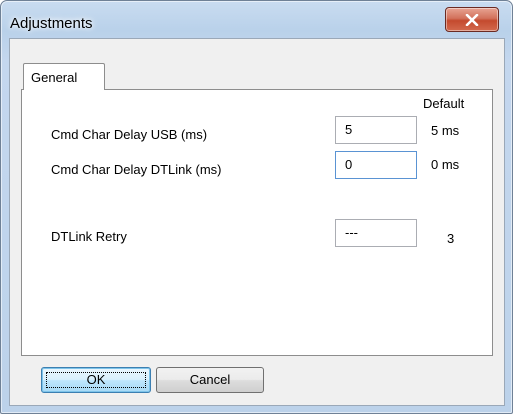 This screenshot has height=414, width=513. What do you see at coordinates (445, 130) in the screenshot?
I see `cmd-char-delay-usb-default: 5 ms` at bounding box center [445, 130].